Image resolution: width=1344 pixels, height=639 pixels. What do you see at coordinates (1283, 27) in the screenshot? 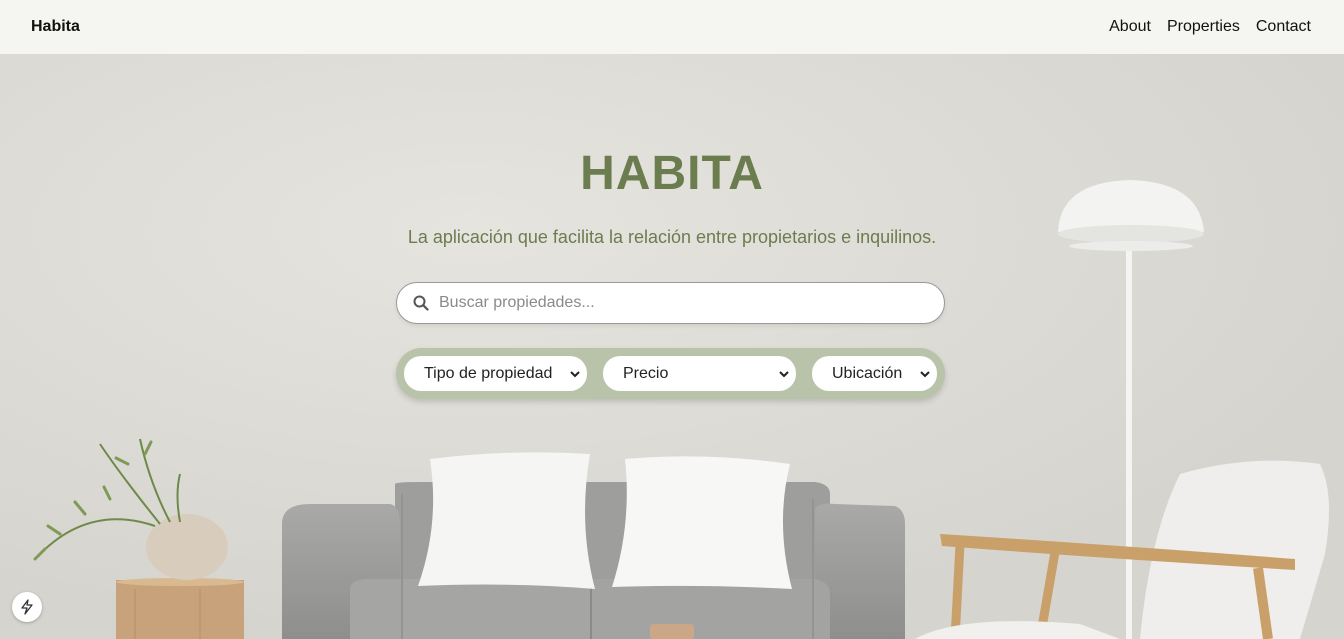
I see `nav-link-contact: Contact` at bounding box center [1283, 27].